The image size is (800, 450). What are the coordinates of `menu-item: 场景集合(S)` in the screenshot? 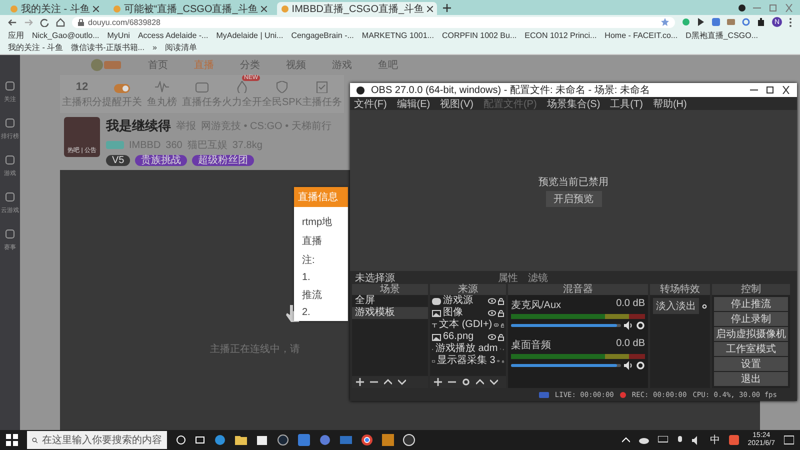 It's located at (573, 103).